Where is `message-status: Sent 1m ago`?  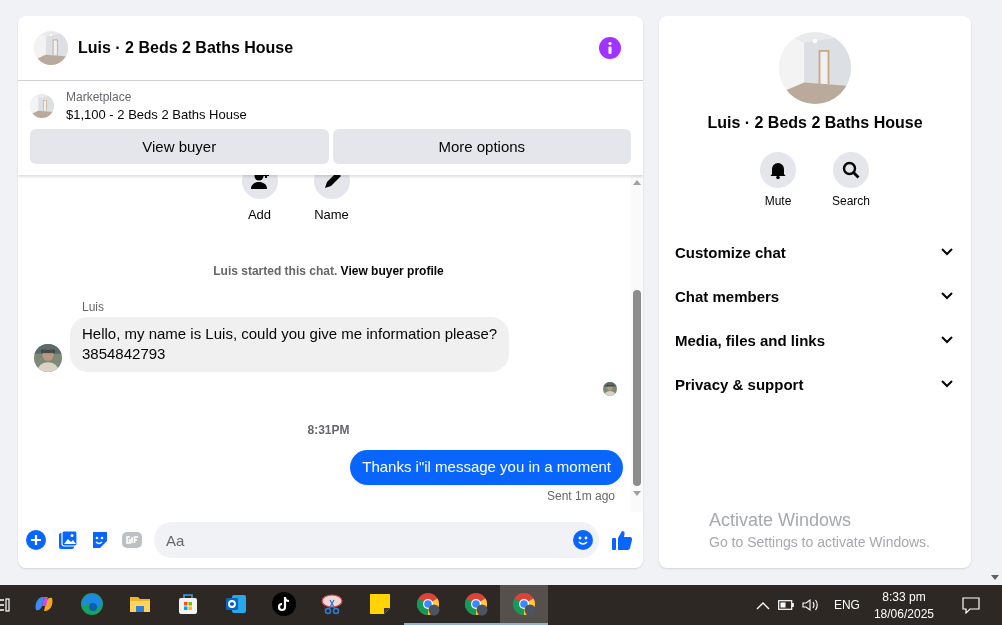 message-status: Sent 1m ago is located at coordinates (580, 496).